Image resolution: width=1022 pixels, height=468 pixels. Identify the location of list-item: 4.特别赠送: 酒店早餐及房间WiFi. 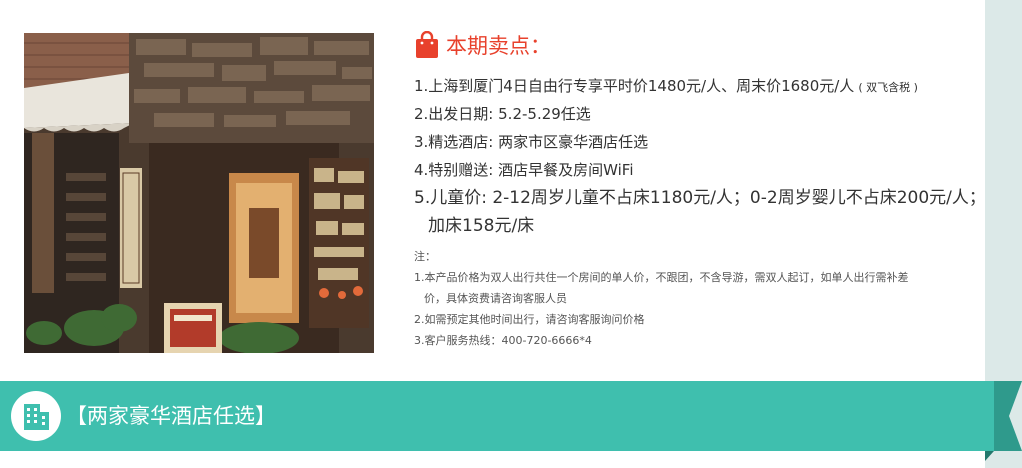
(694, 170).